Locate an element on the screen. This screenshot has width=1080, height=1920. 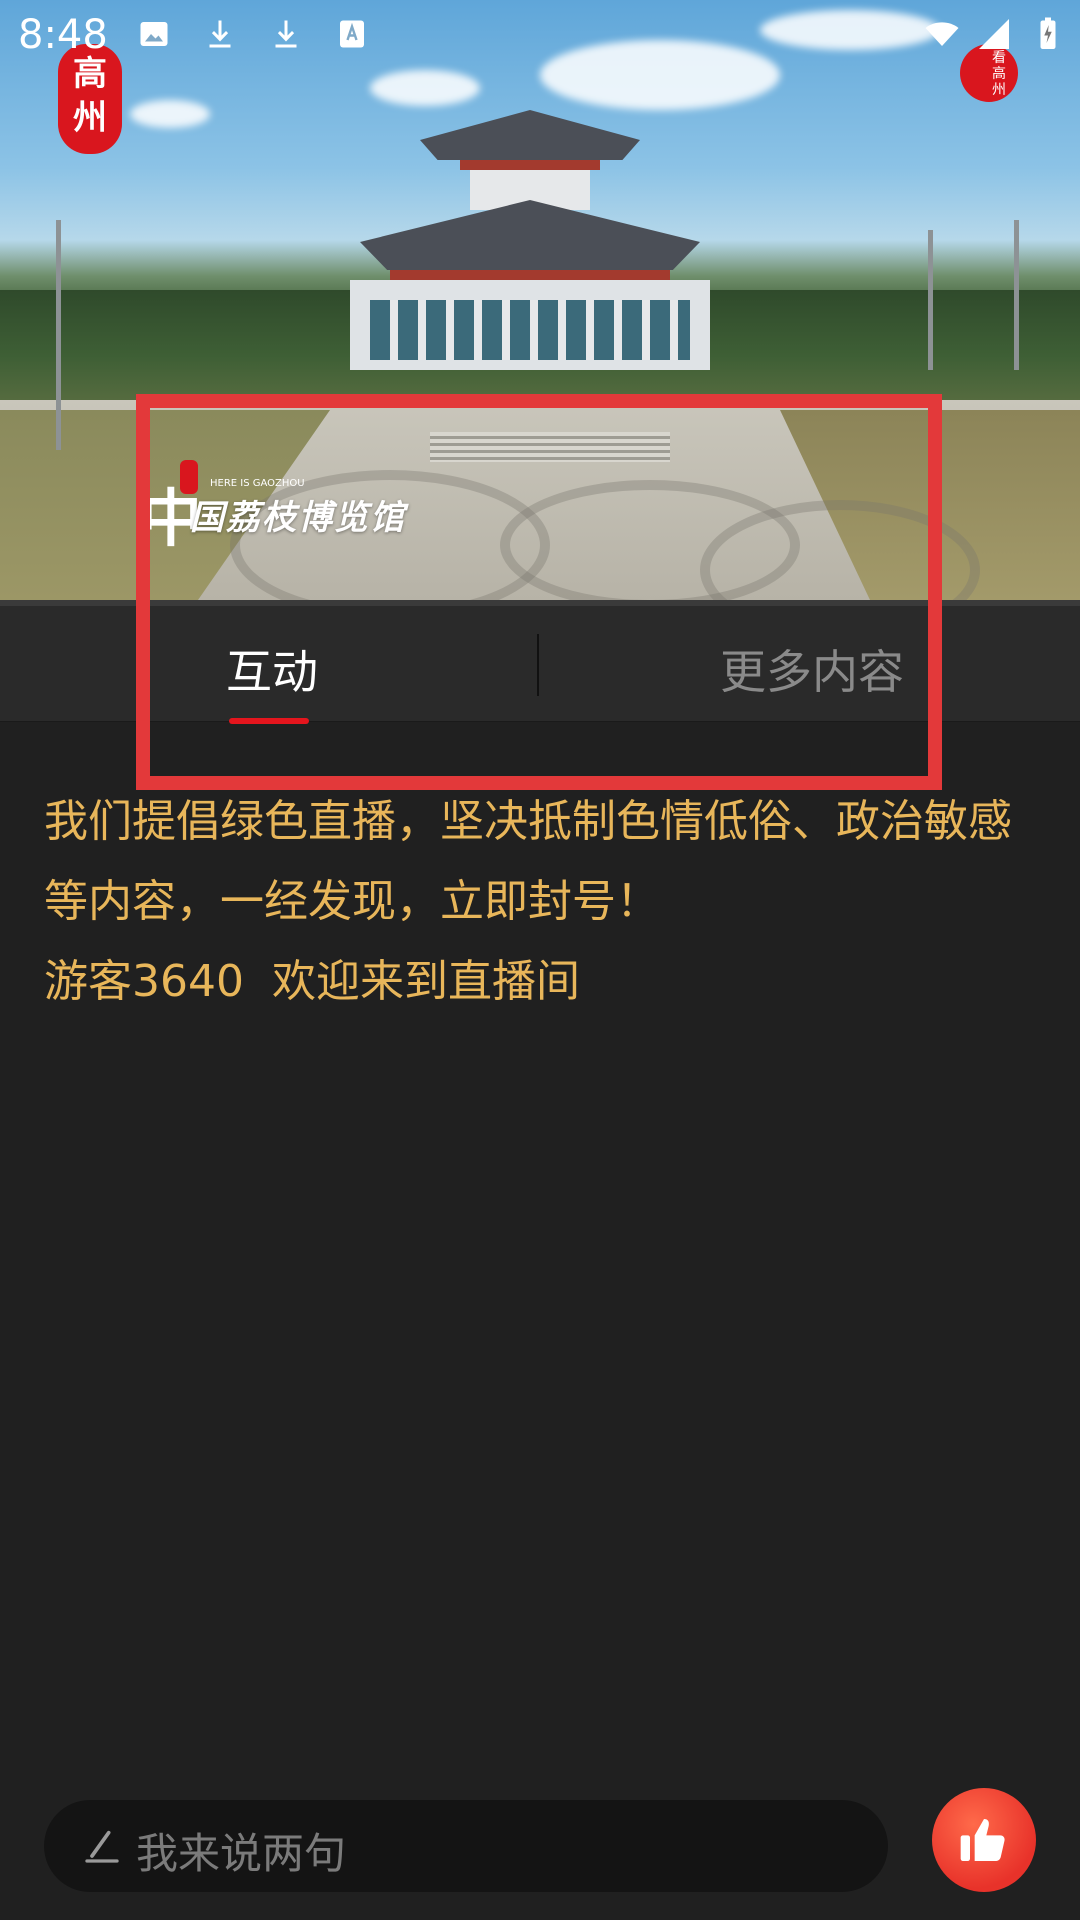
wifi-icon is located at coordinates (942, 34).